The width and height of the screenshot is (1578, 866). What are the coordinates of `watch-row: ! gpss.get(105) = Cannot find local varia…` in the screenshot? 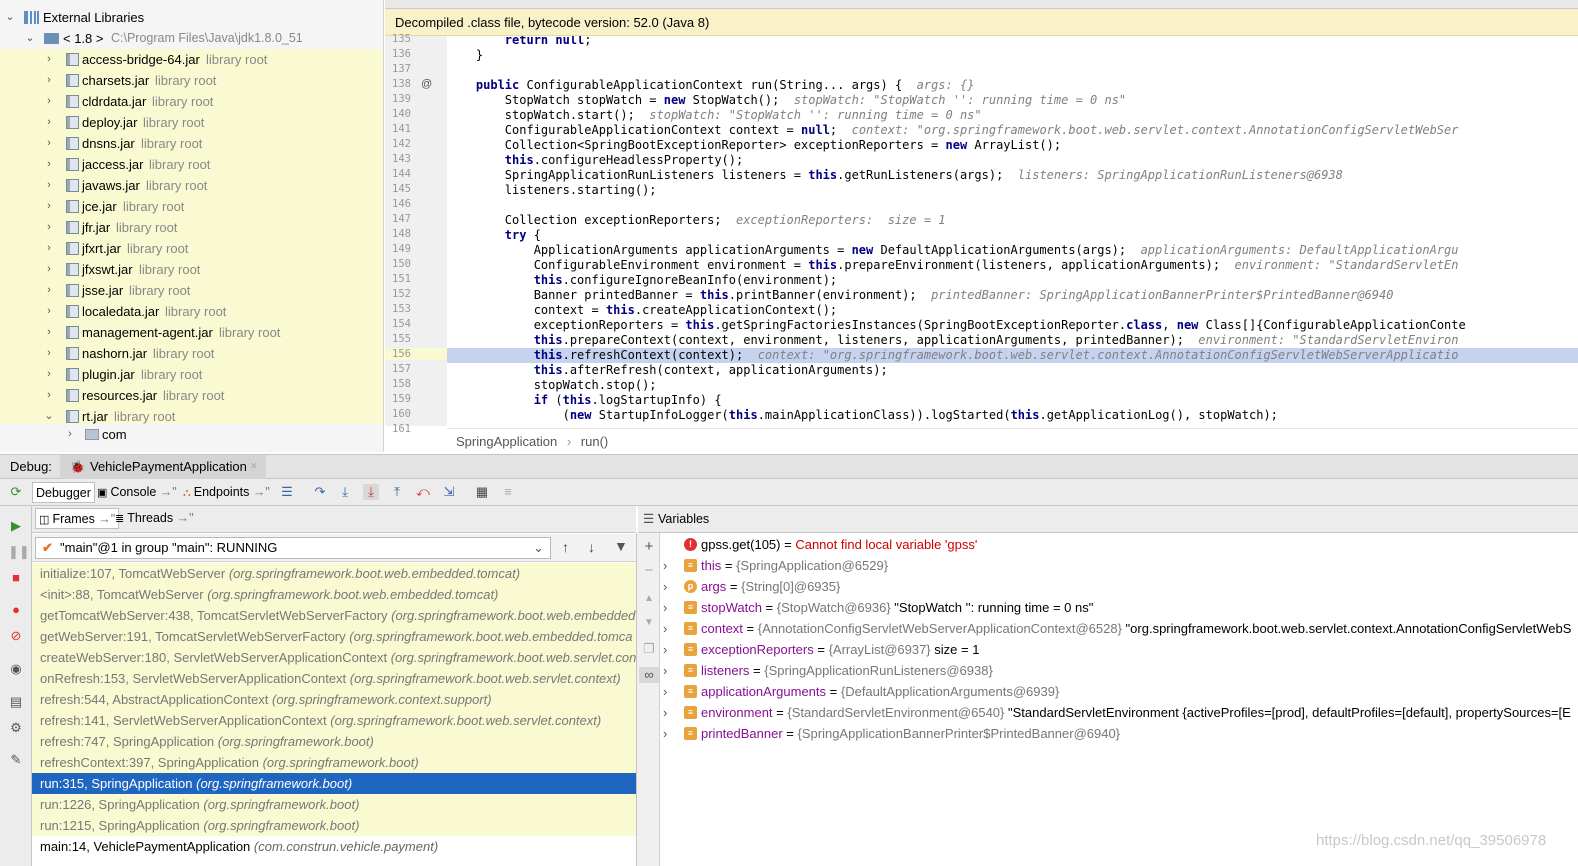 It's located at (1119, 544).